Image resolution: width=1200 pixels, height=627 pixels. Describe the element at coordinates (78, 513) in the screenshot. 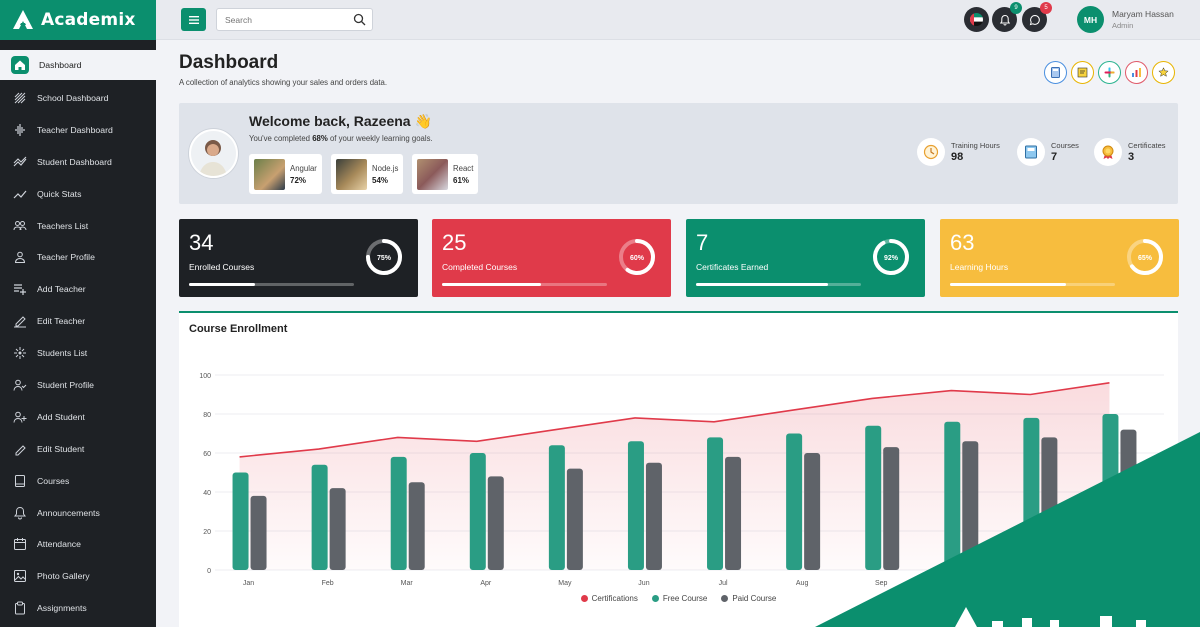

I see `sidebar-item-announcements: Announcements` at that location.